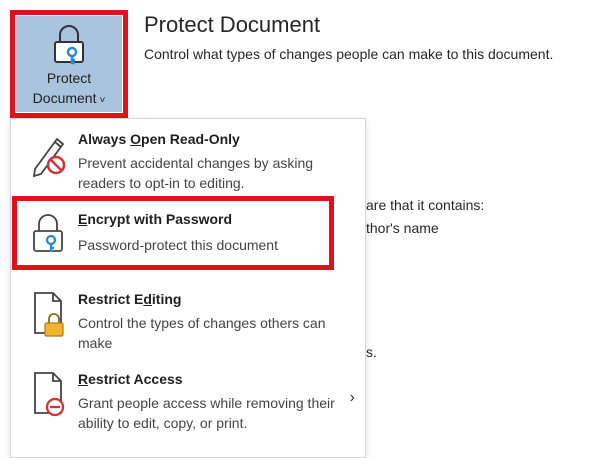 Image resolution: width=593 pixels, height=458 pixels. I want to click on menu-item-title: Encrypt with Password, so click(155, 219).